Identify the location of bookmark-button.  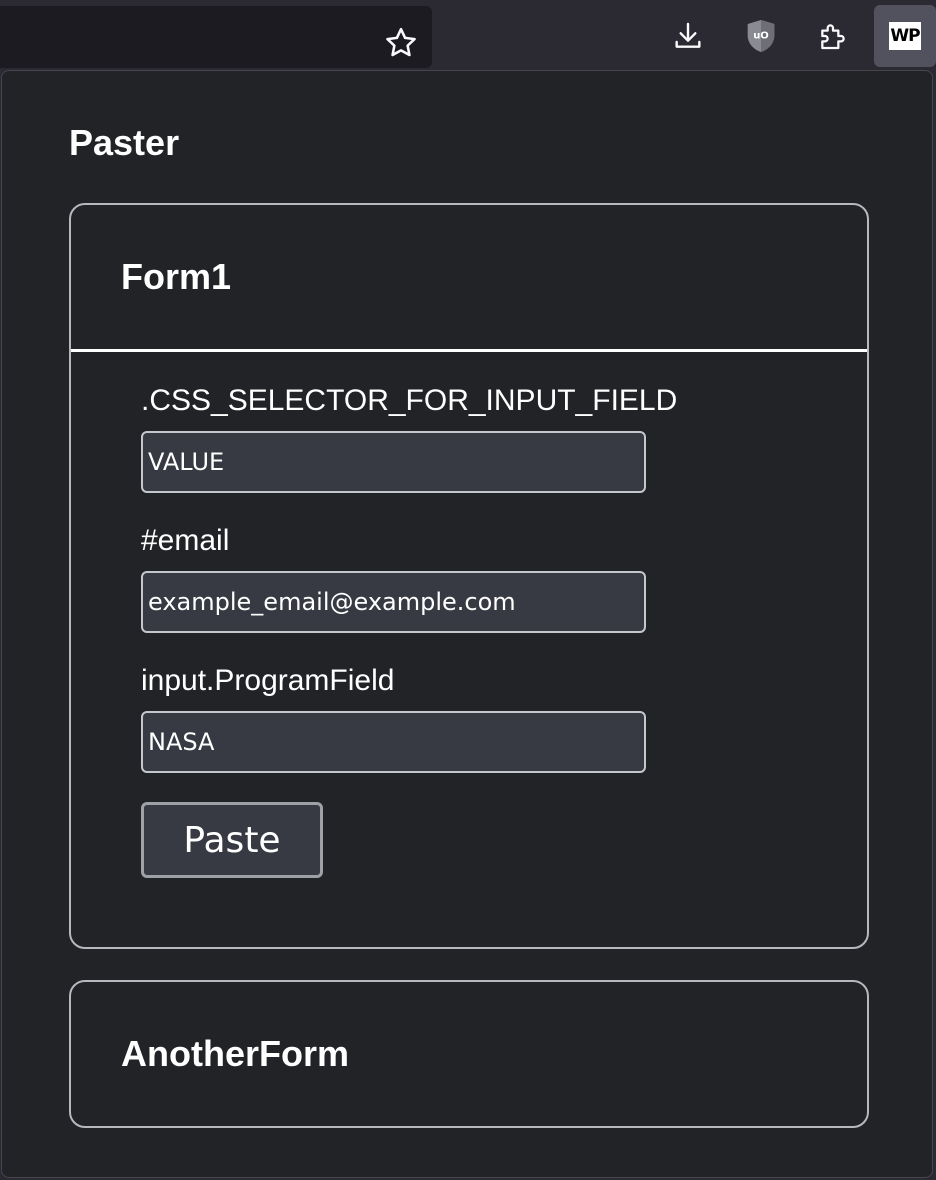
(401, 43).